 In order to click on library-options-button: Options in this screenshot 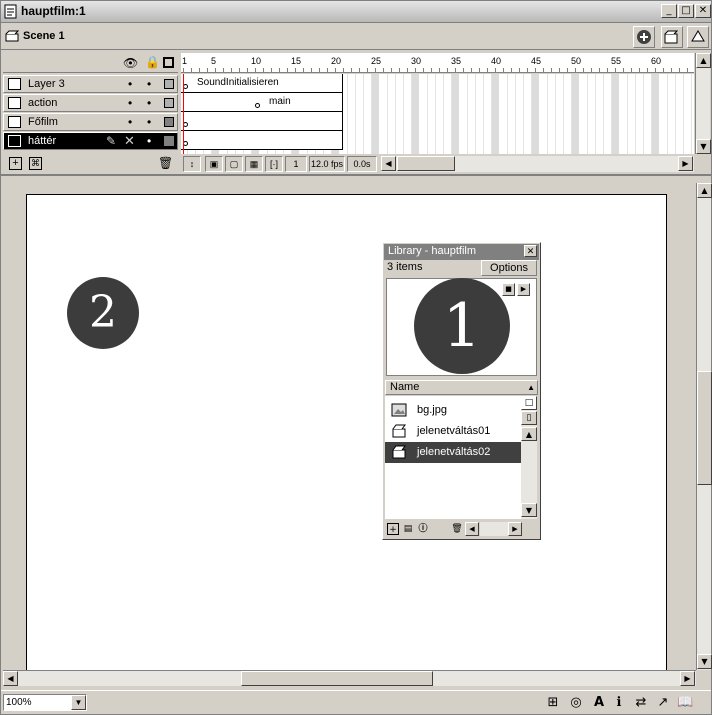, I will do `click(509, 268)`.